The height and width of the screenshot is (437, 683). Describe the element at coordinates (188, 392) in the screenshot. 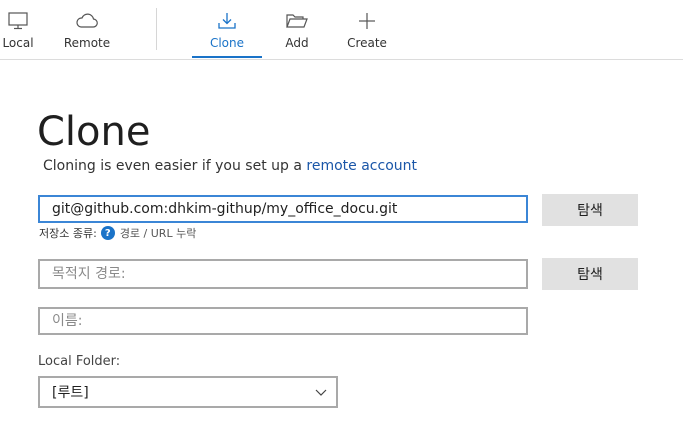

I see `local-folder-select: [루트]` at that location.